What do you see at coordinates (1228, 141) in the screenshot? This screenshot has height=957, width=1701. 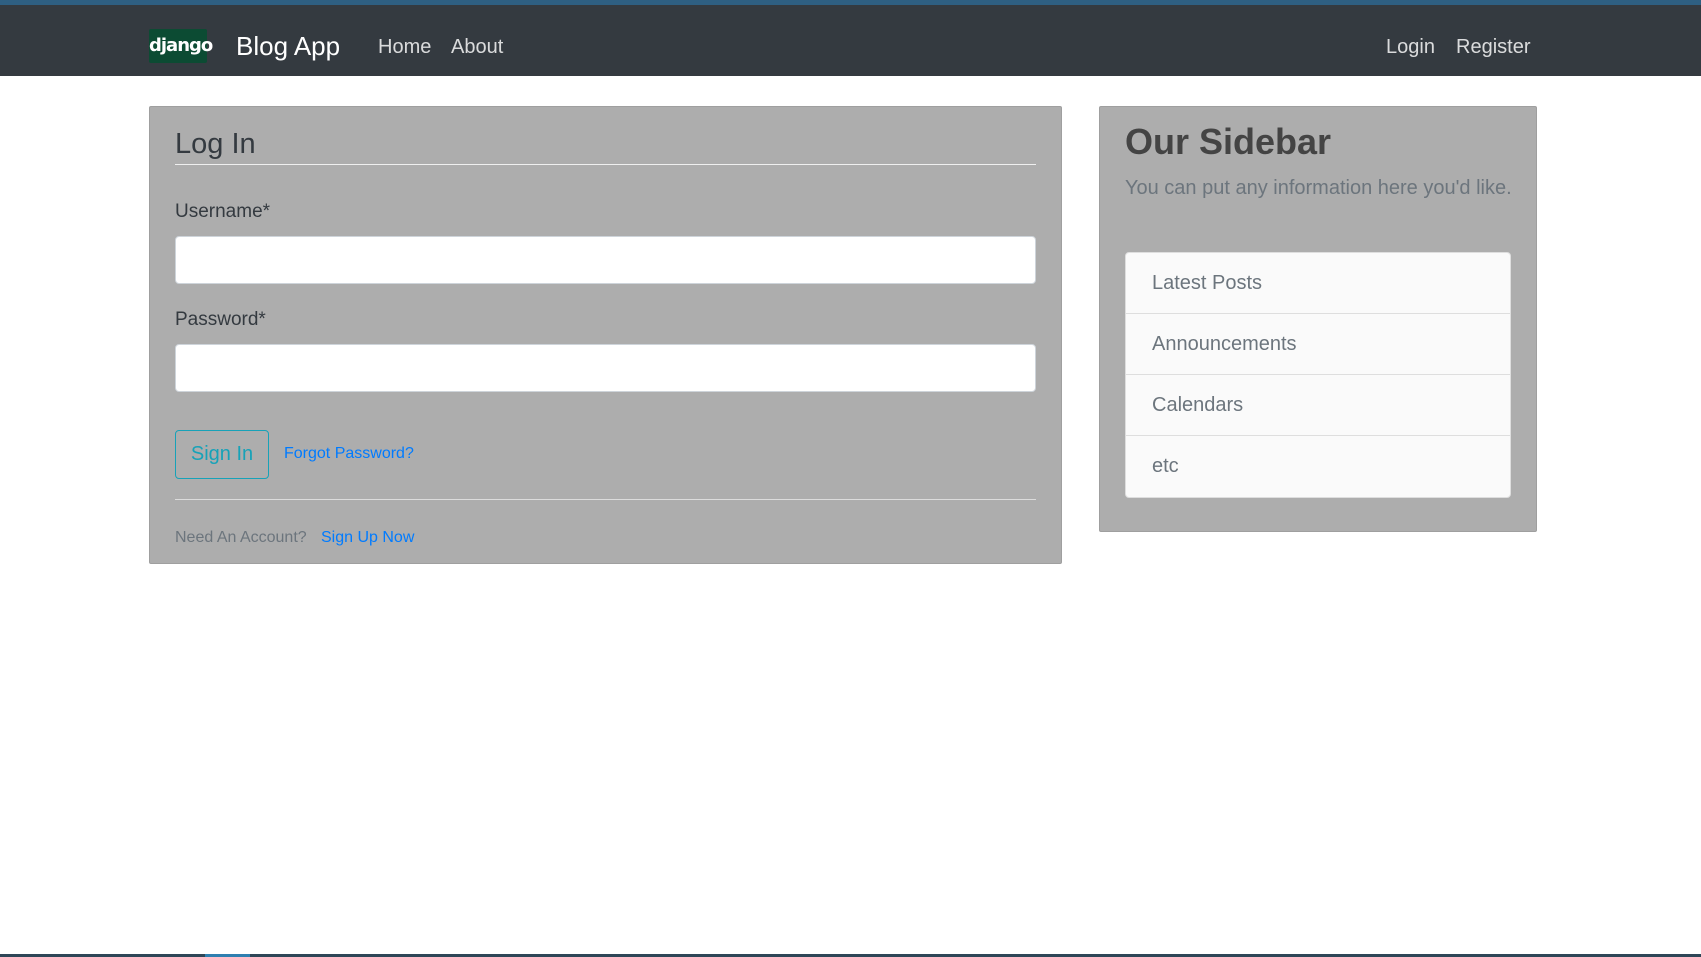 I see `sidebar-title: Our Sidebar` at bounding box center [1228, 141].